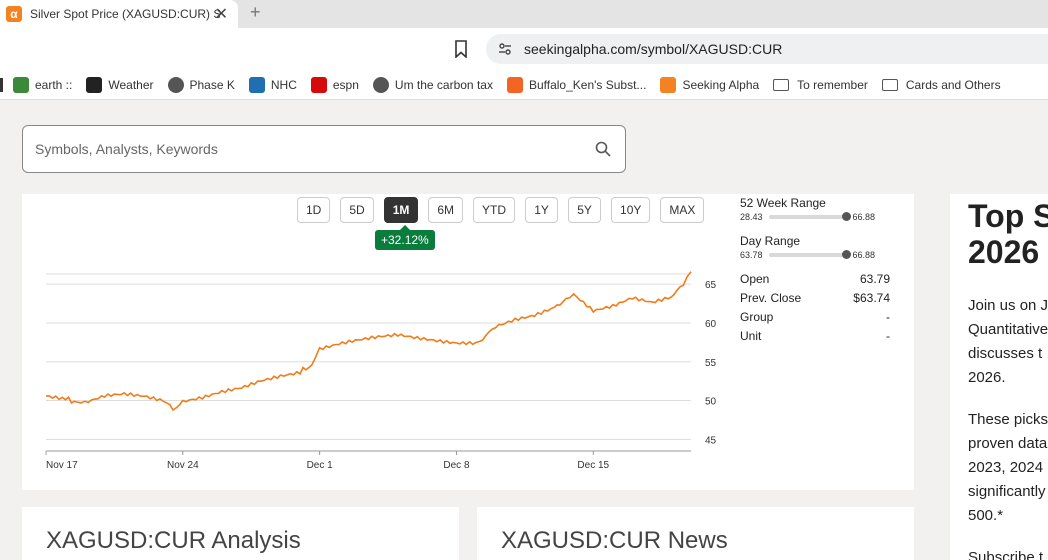 This screenshot has height=560, width=1048. I want to click on seeking-alpha-icon, so click(668, 84).